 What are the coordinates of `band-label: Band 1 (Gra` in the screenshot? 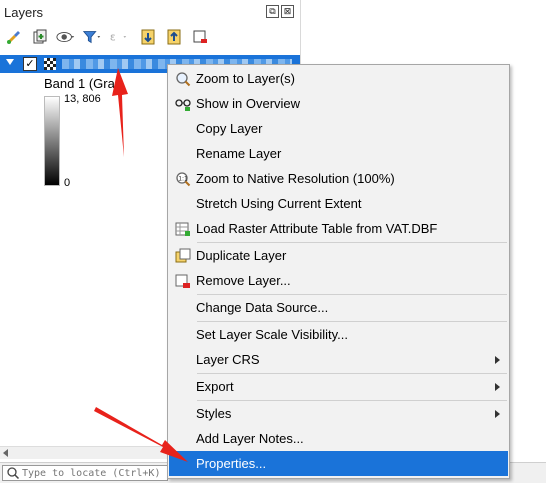 It's located at (79, 83).